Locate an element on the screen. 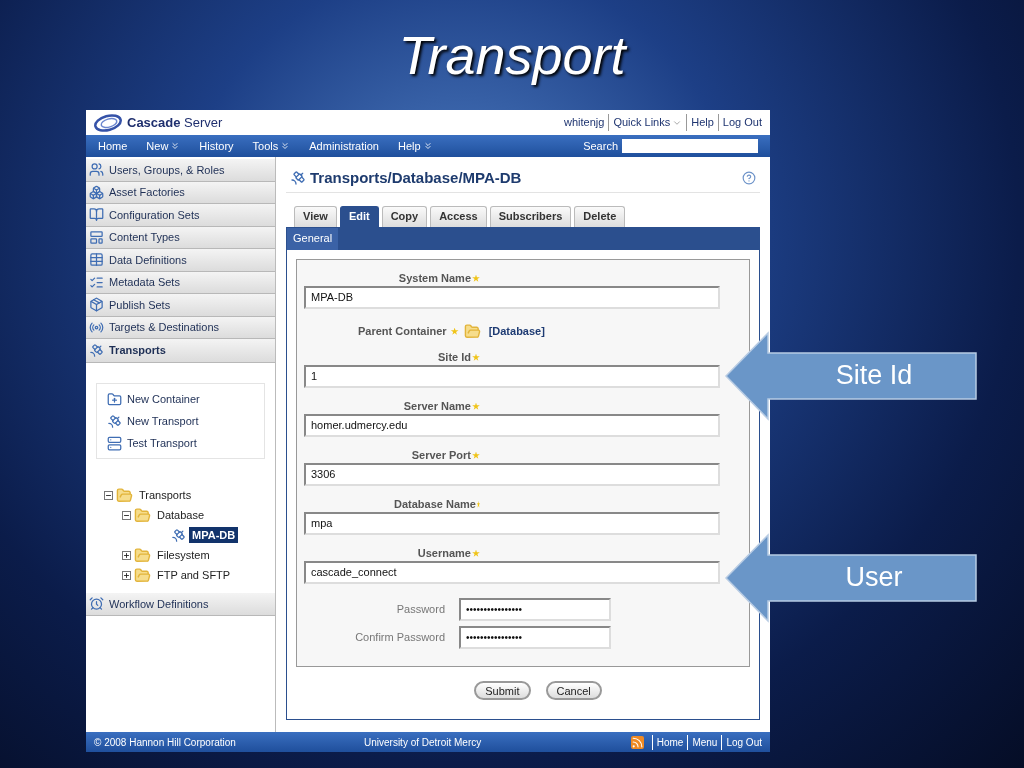 Image resolution: width=1024 pixels, height=768 pixels. tab: View is located at coordinates (315, 216).